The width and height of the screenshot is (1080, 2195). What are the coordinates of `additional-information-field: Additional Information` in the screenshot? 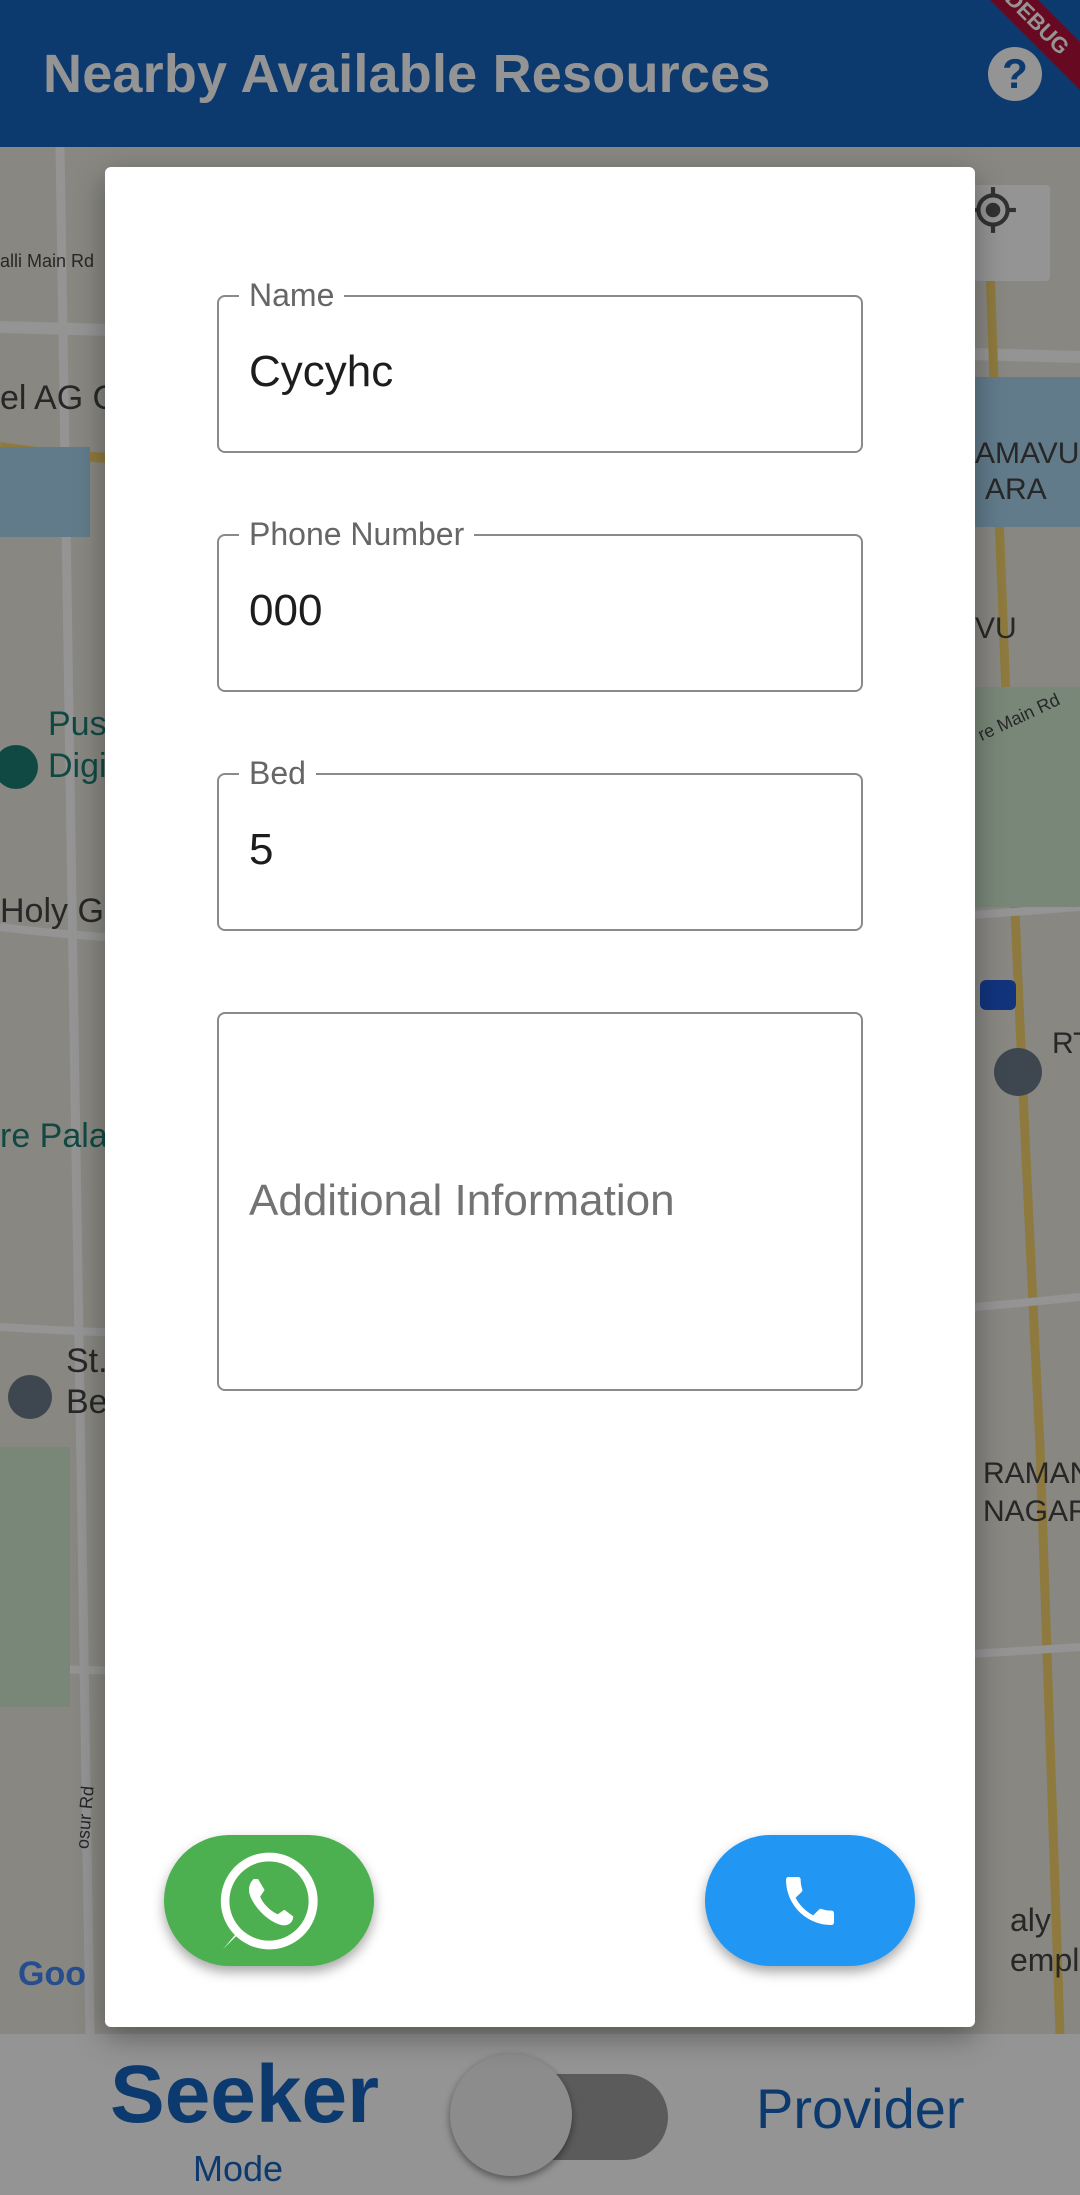 It's located at (540, 1201).